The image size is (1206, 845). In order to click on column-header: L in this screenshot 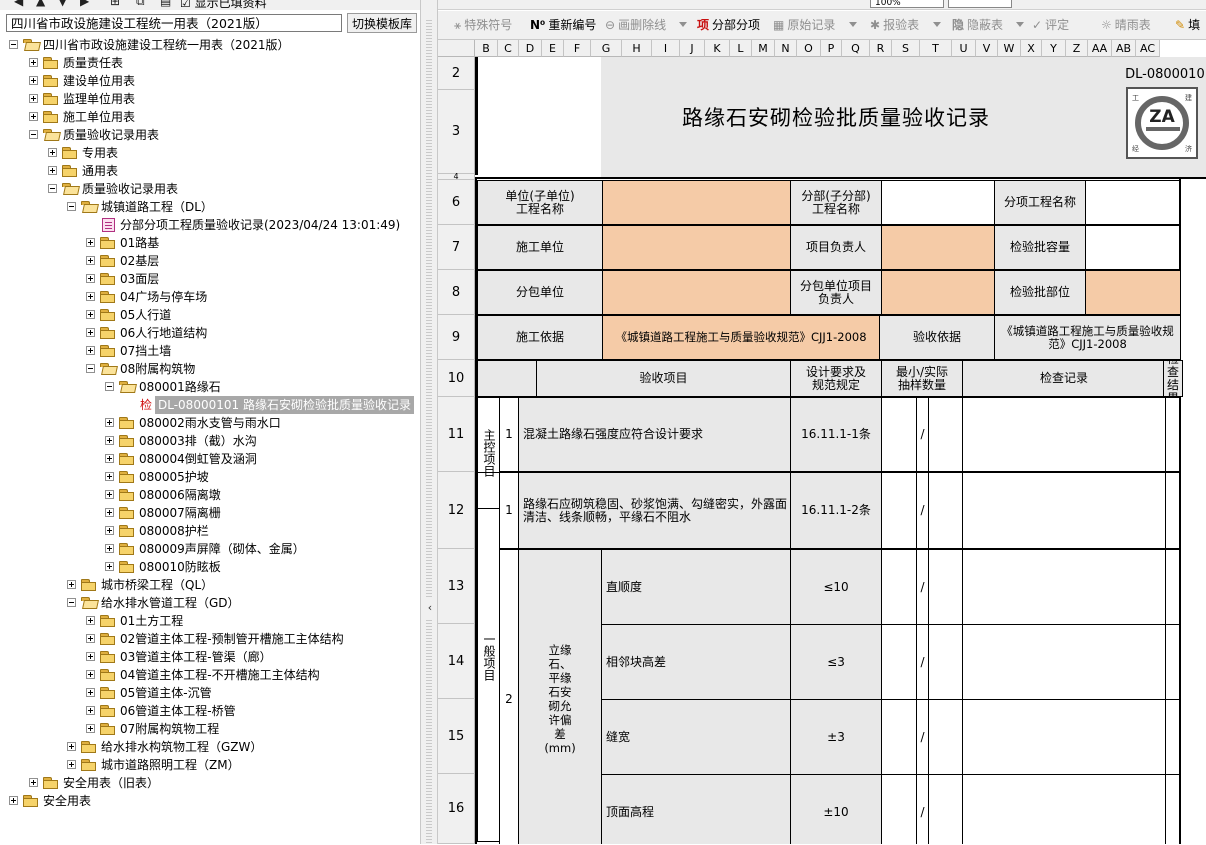, I will do `click(741, 48)`.